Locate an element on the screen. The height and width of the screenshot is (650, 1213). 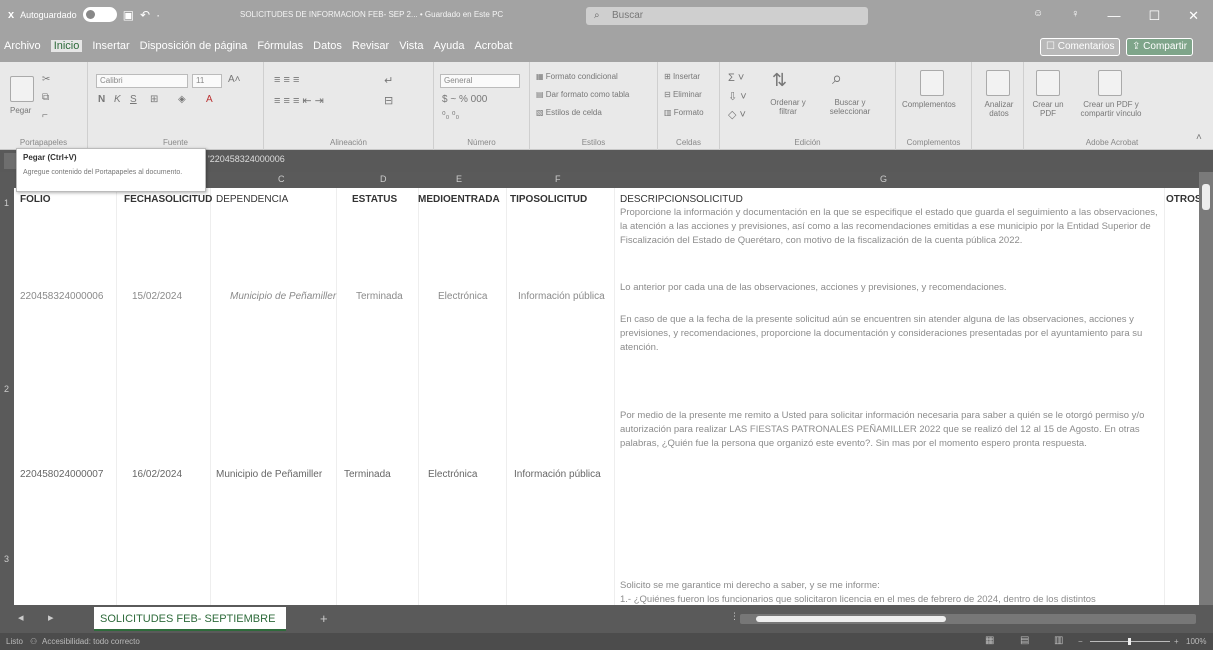
bold-icon: N is located at coordinates (101, 99).